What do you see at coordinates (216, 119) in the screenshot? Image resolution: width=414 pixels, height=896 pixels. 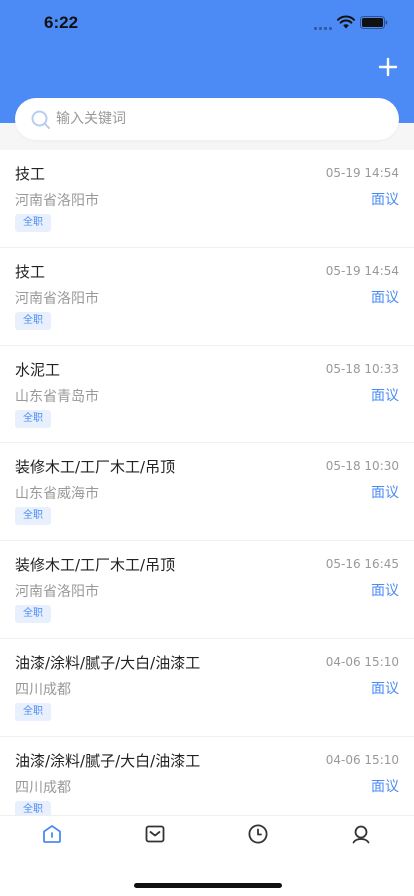 I see `search-input` at bounding box center [216, 119].